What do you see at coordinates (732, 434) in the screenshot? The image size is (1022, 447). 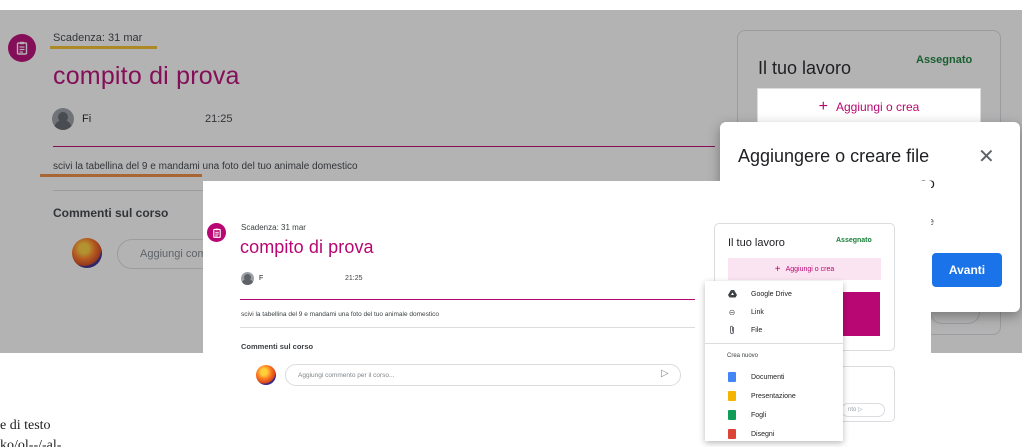 I see `drawings-icon` at bounding box center [732, 434].